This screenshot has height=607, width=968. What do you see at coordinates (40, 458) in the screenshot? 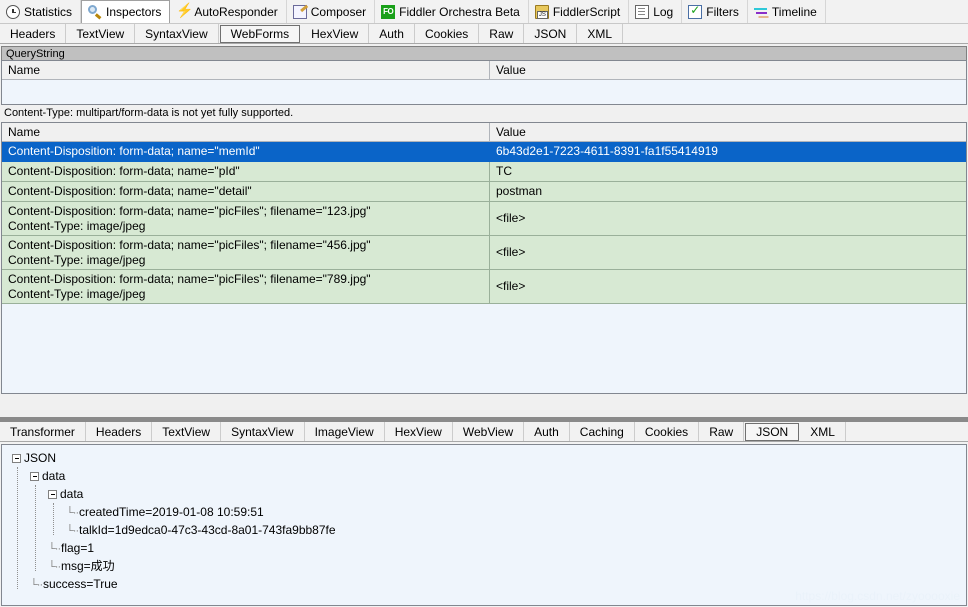
I see `tree-node-label: JSON` at bounding box center [40, 458].